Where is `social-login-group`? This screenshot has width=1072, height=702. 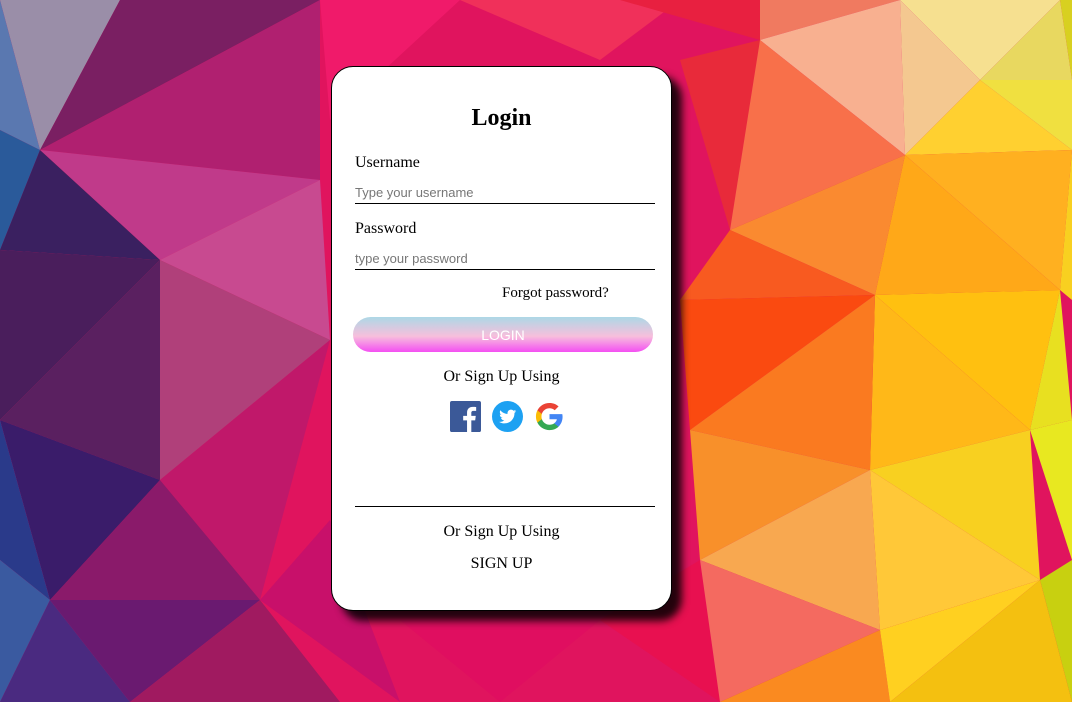
social-login-group is located at coordinates (507, 416).